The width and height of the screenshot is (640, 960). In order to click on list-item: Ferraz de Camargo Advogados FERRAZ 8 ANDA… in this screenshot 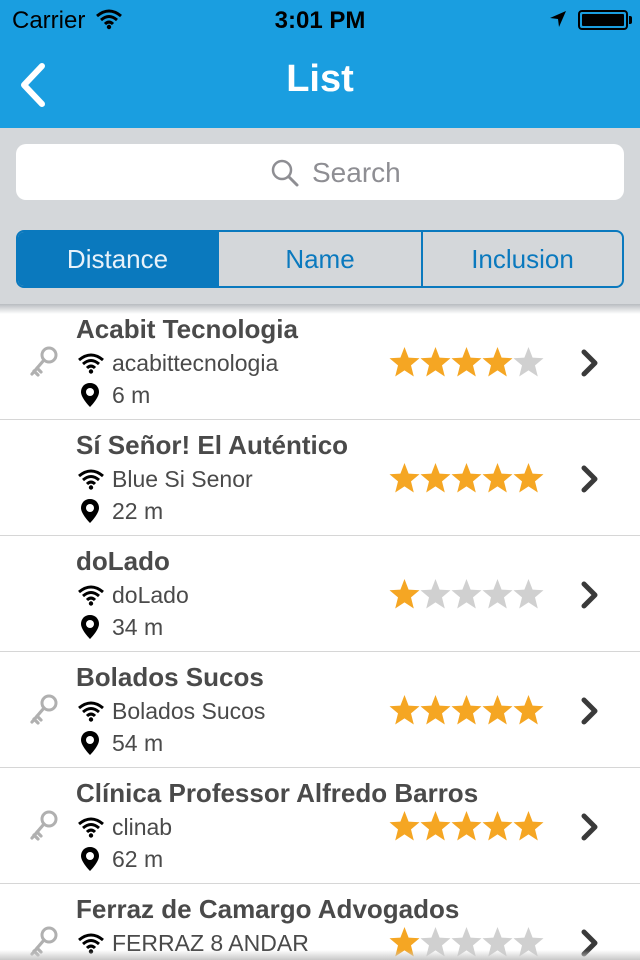, I will do `click(320, 922)`.